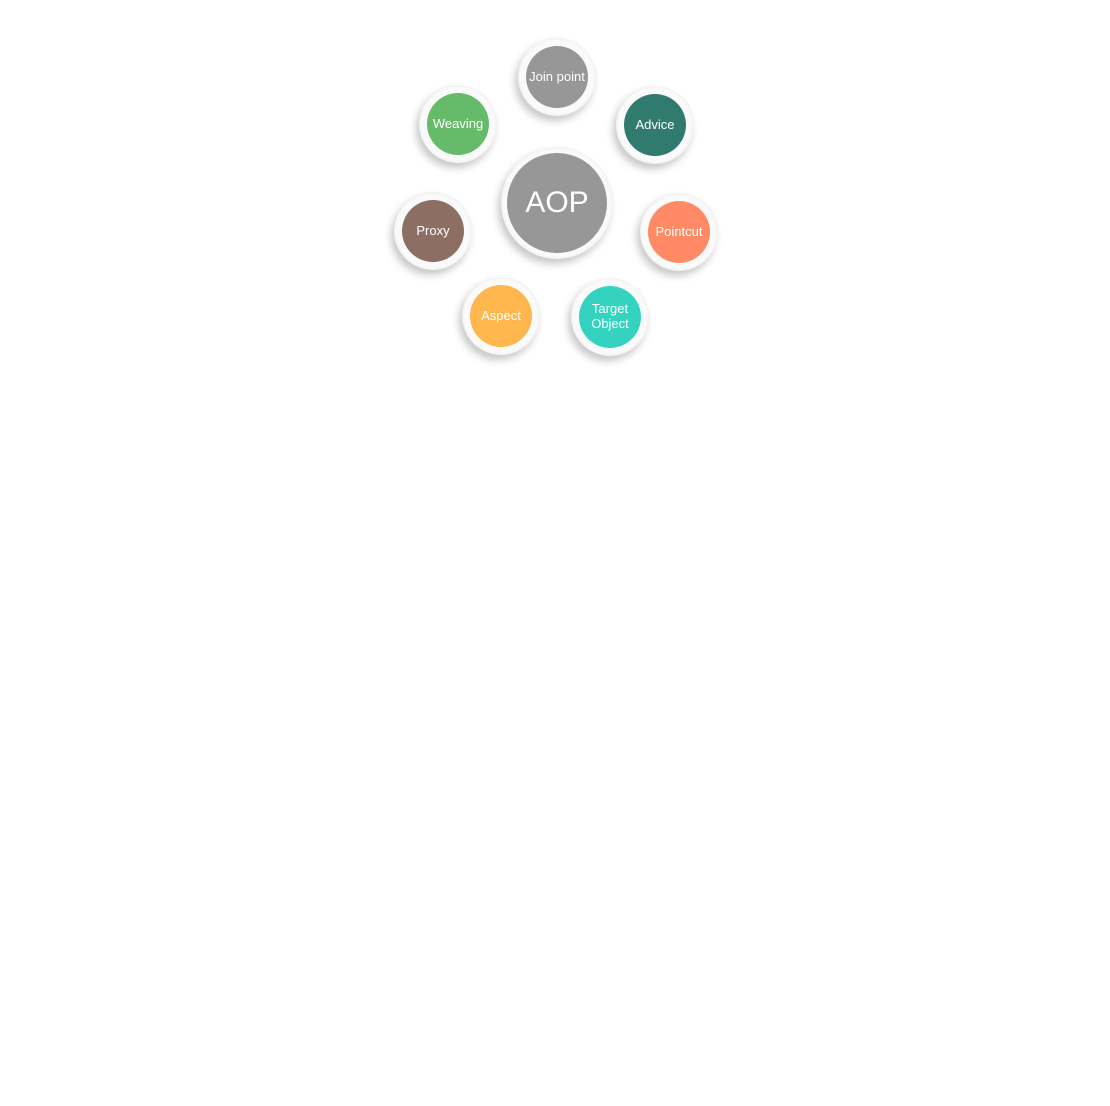  I want to click on node-join-point: Join point, so click(557, 77).